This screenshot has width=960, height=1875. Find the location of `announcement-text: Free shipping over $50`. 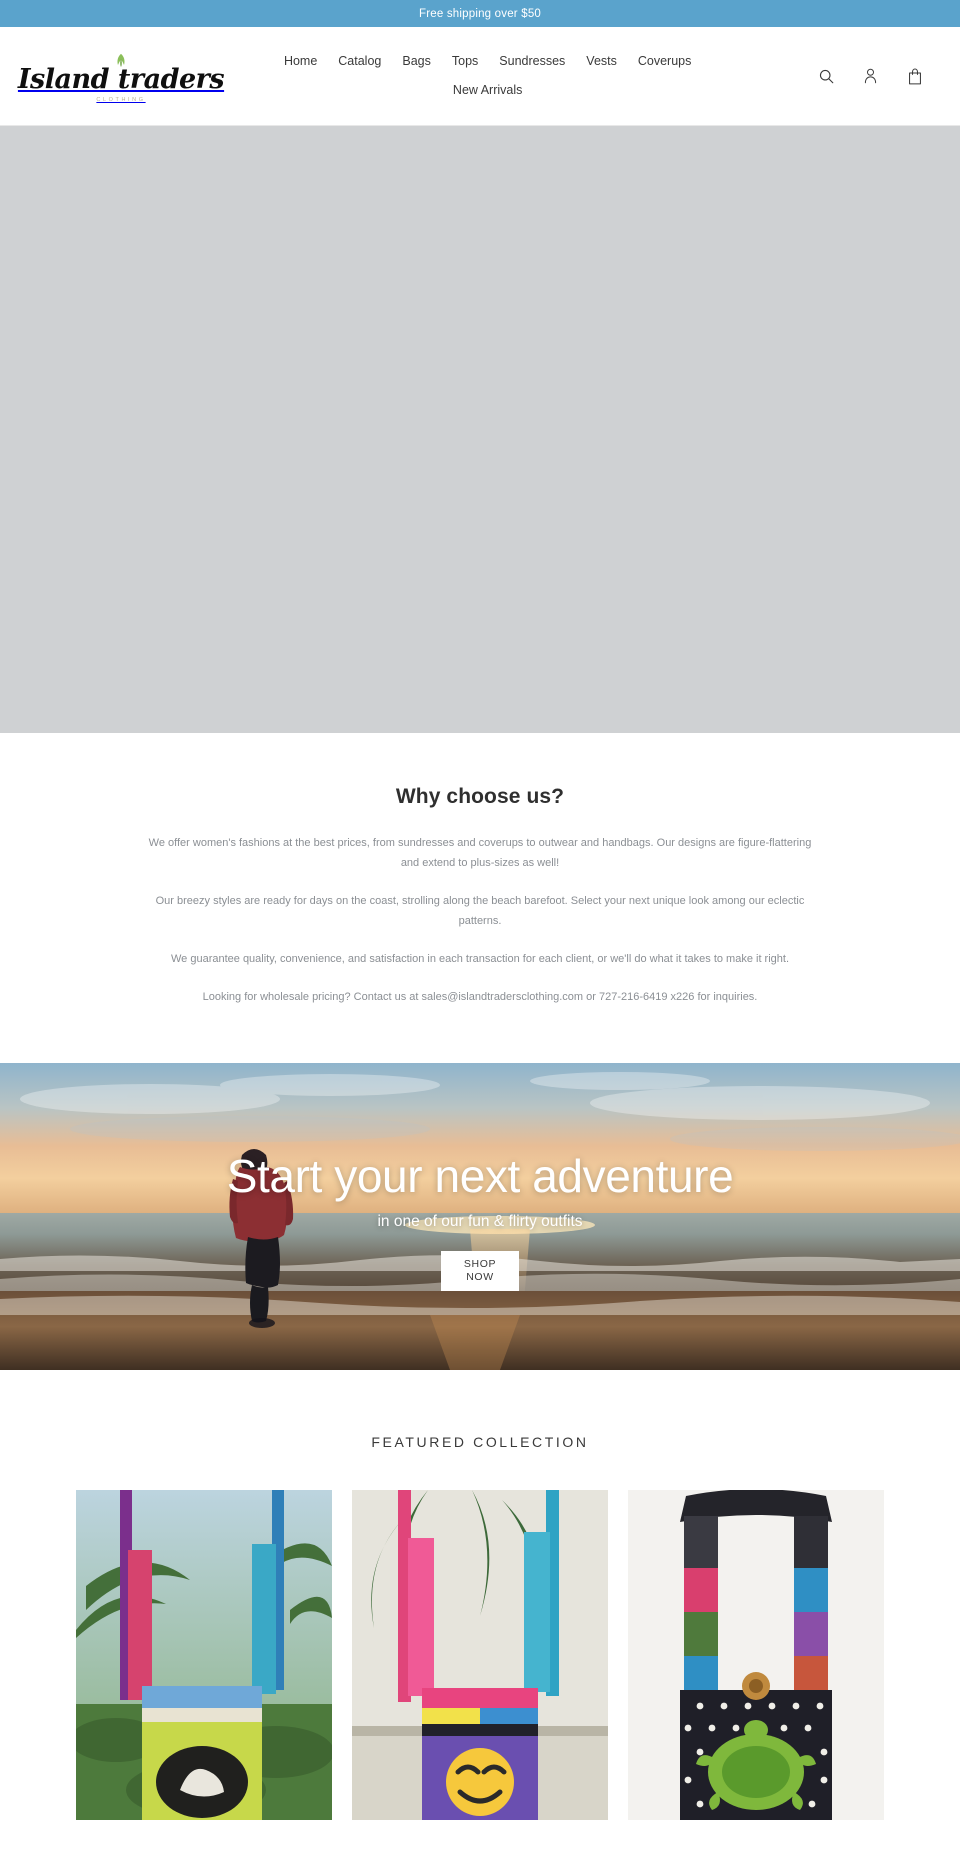

announcement-text: Free shipping over $50 is located at coordinates (480, 13).